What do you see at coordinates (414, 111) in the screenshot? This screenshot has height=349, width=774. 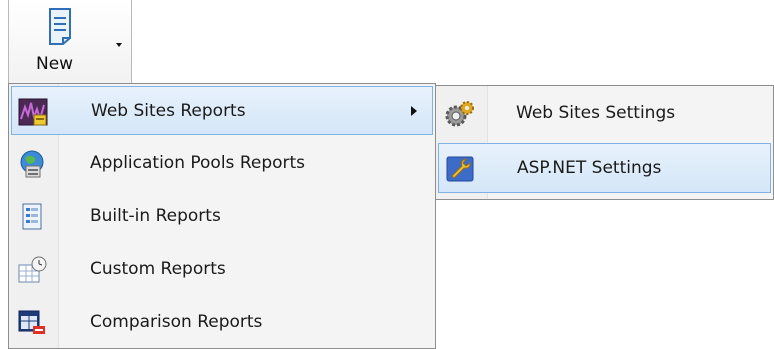 I see `submenu-arrow-icon` at bounding box center [414, 111].